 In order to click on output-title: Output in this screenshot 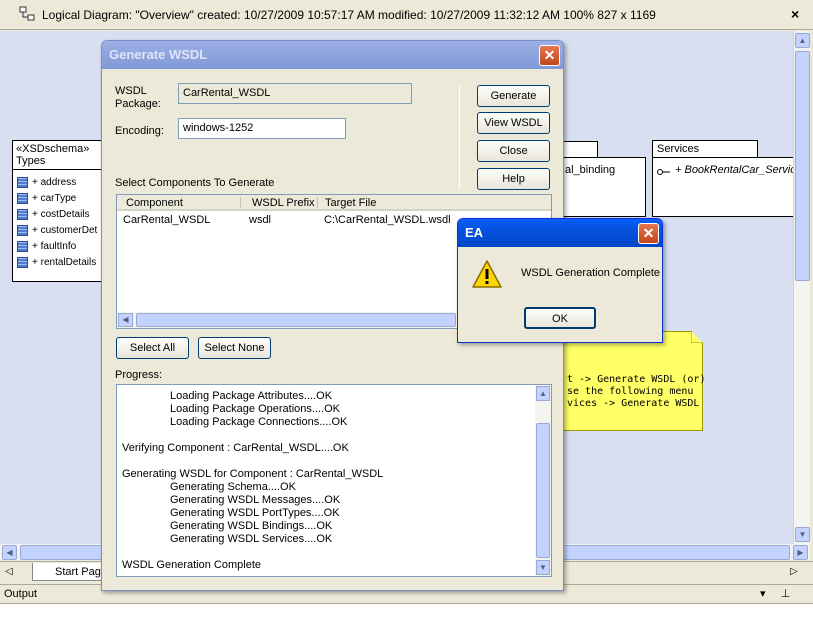, I will do `click(21, 594)`.